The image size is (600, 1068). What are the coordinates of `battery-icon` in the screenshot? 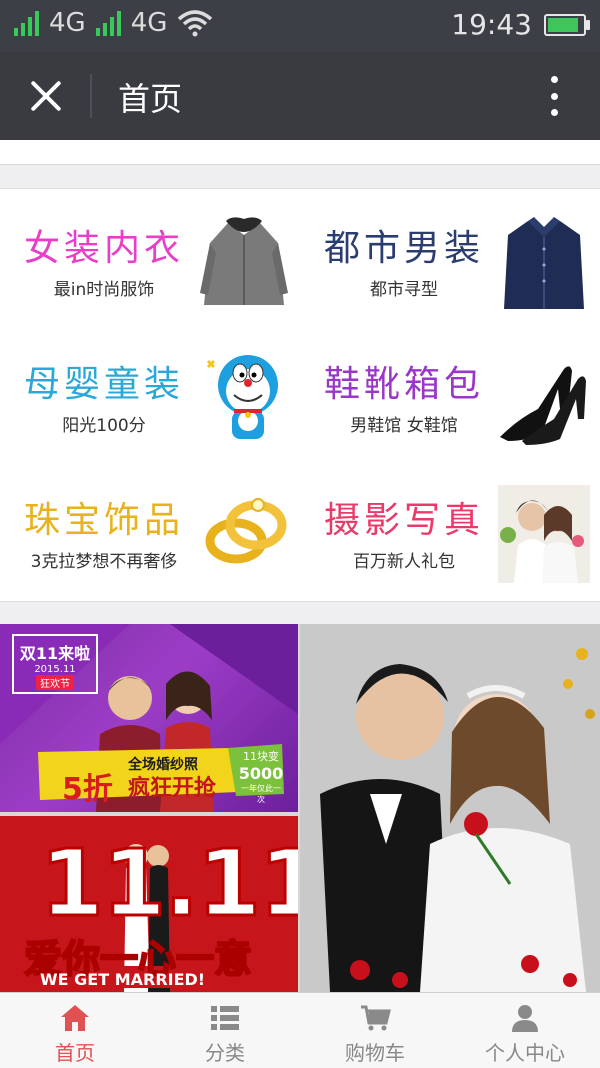 It's located at (567, 24).